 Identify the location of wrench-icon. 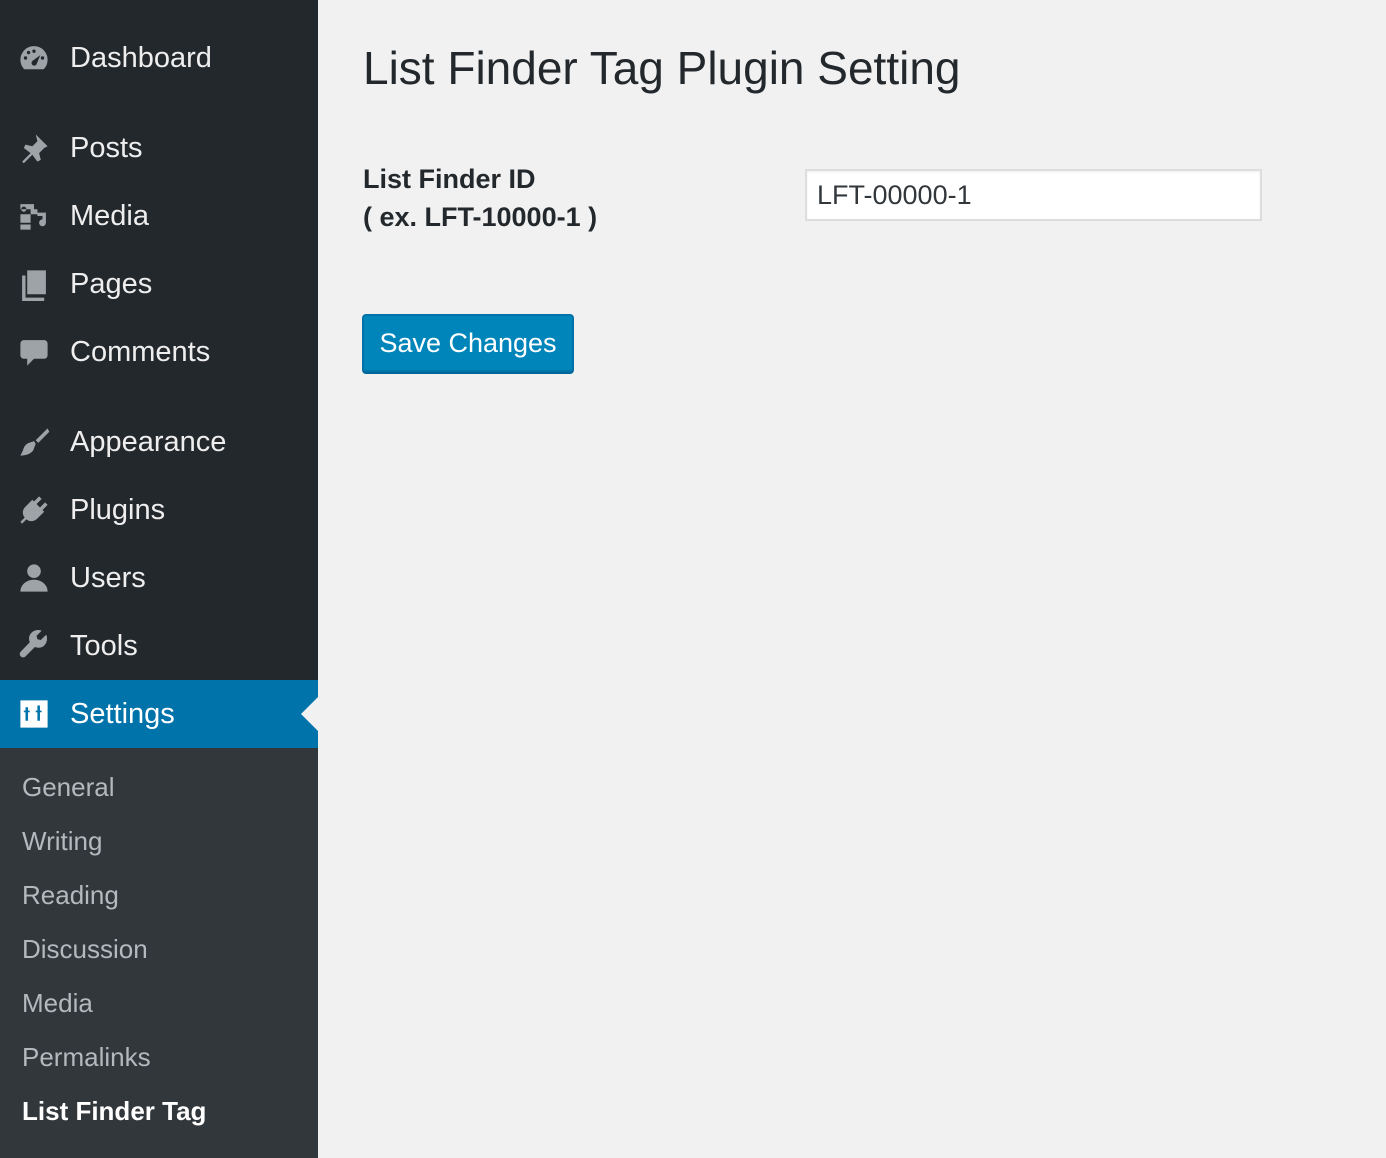
(34, 646).